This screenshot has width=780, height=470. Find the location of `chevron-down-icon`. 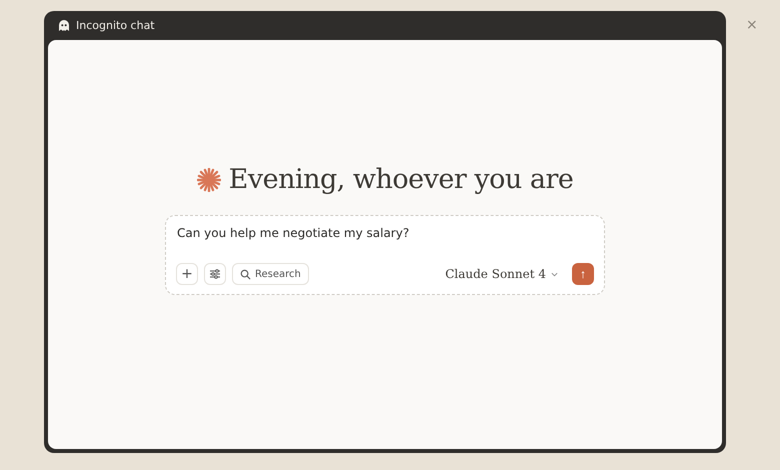

chevron-down-icon is located at coordinates (554, 274).